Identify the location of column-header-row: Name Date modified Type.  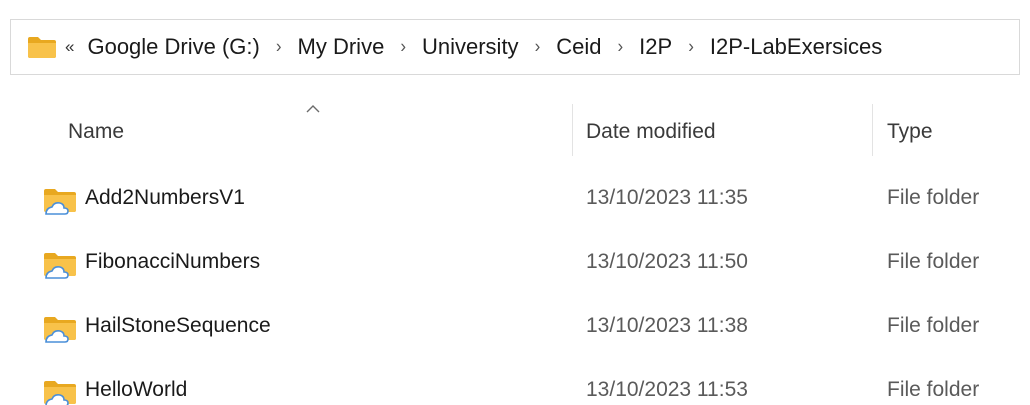
(515, 128).